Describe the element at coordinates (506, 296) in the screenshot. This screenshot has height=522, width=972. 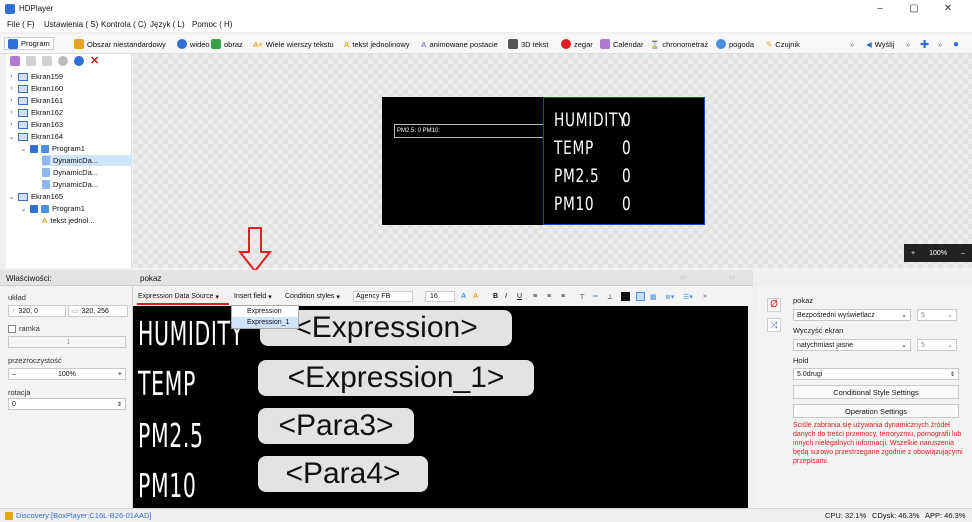
I see `italic-icon: I` at that location.